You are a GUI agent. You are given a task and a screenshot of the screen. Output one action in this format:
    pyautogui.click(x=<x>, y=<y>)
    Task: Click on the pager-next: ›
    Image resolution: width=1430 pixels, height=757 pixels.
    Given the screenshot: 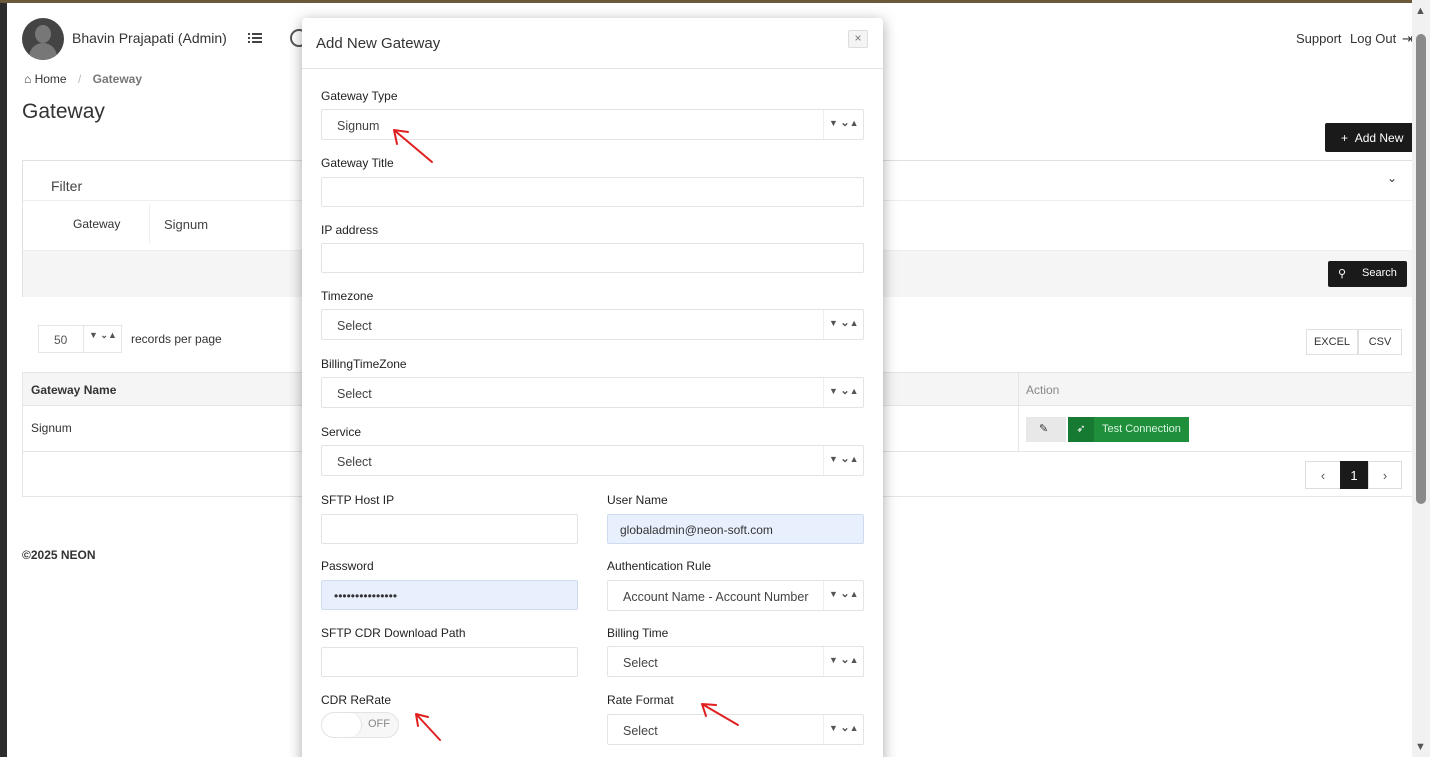 What is the action you would take?
    pyautogui.click(x=1385, y=475)
    